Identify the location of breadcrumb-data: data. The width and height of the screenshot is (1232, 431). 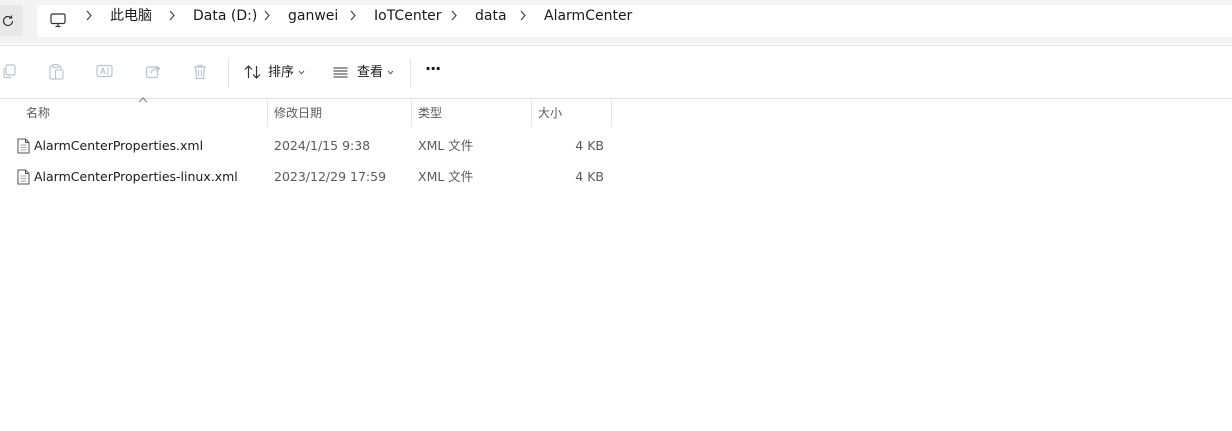
(491, 16).